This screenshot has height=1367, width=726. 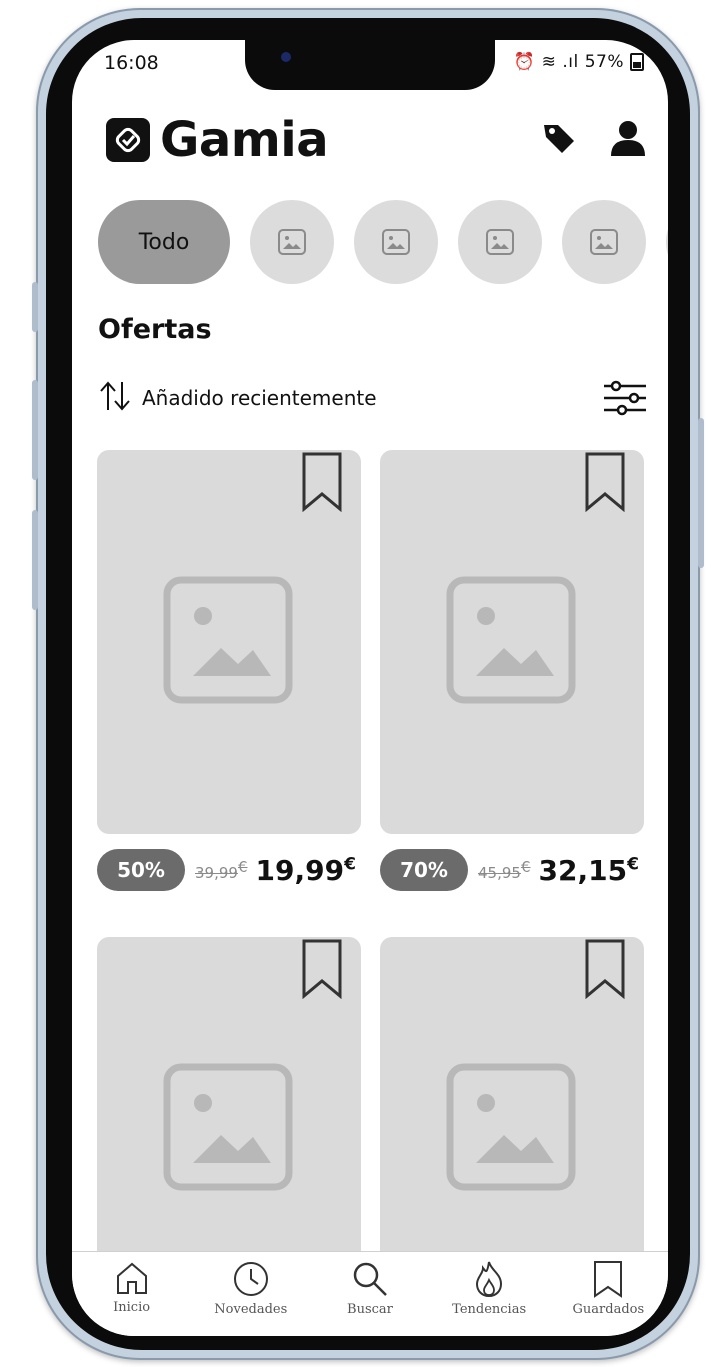 I want to click on price-row: 50% 39,99€ 19,99€, so click(x=226, y=870).